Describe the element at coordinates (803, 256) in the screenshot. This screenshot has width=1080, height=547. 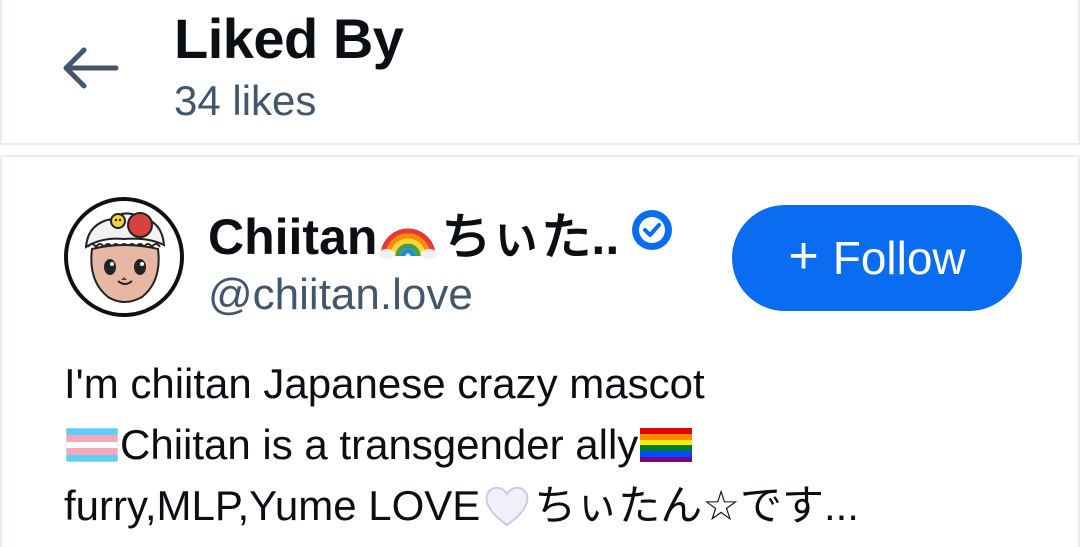
I see `plus-icon: +` at that location.